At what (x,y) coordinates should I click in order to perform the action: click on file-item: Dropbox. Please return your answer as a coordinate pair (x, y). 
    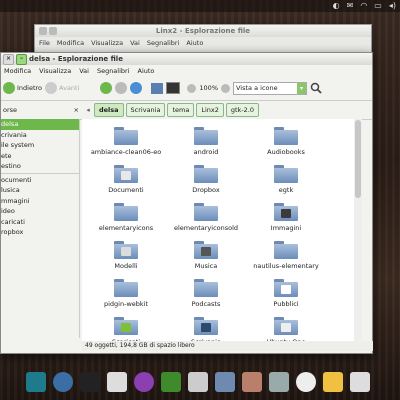
    Looking at the image, I should click on (206, 179).